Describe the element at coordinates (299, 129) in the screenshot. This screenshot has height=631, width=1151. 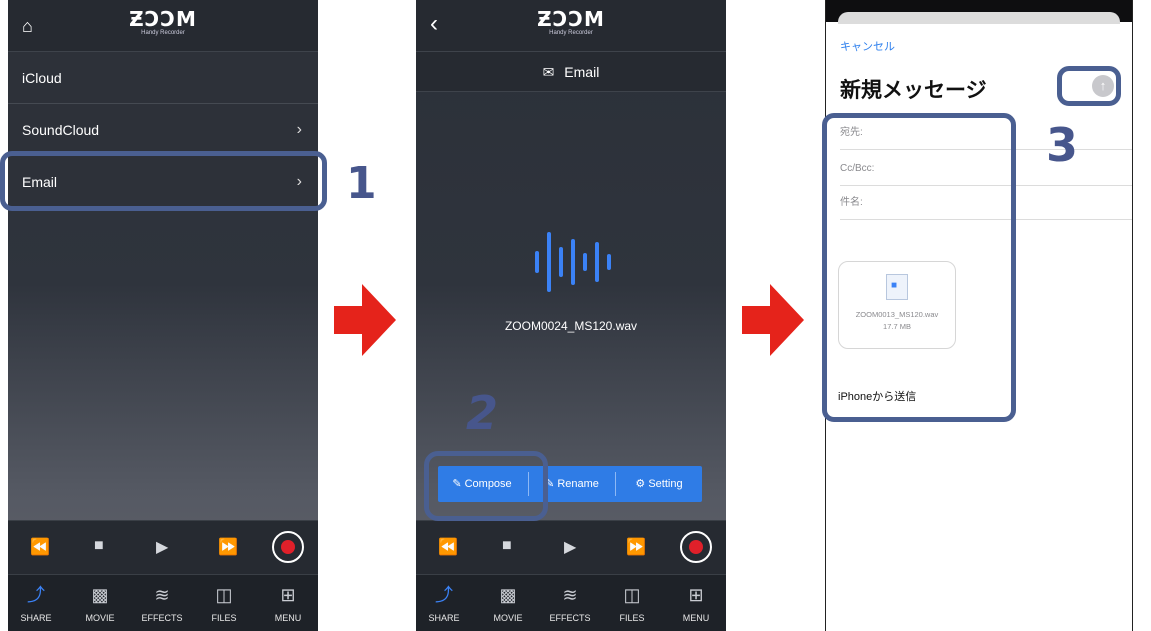
I see `chevron-right-icon: ›` at that location.